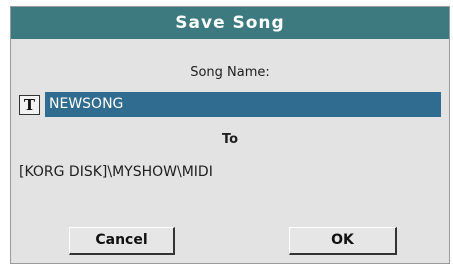 The image size is (453, 268). I want to click on to-label: To, so click(230, 139).